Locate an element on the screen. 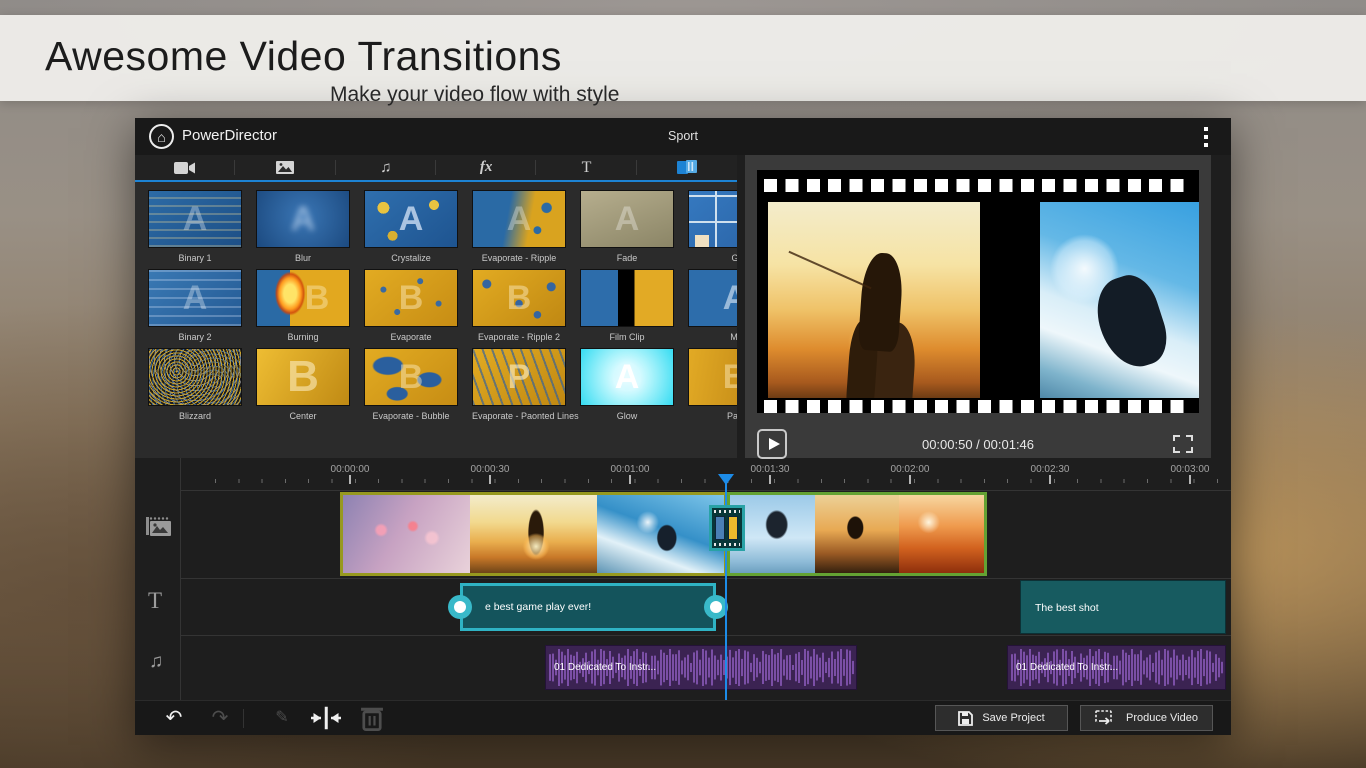 The image size is (1366, 768). tab-photo is located at coordinates (285, 167).